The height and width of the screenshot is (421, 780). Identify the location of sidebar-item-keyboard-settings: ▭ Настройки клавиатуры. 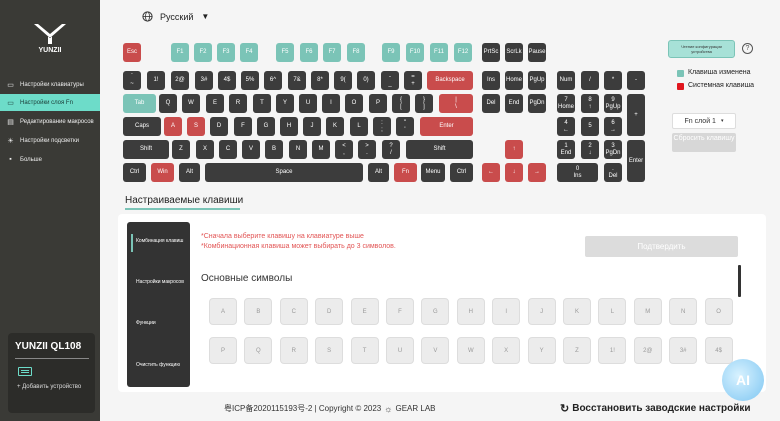
(50, 84).